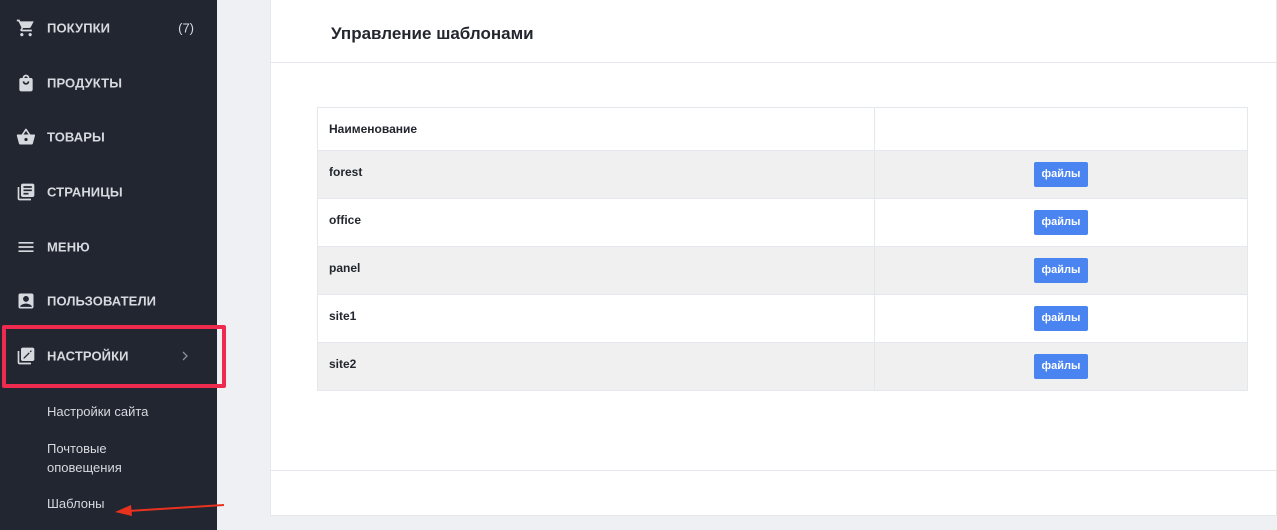 Image resolution: width=1277 pixels, height=530 pixels. I want to click on pages-icon, so click(26, 192).